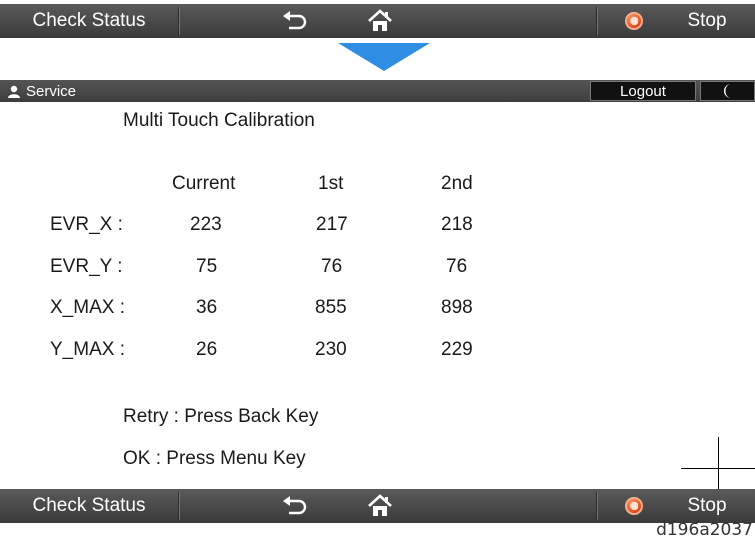  Describe the element at coordinates (86, 224) in the screenshot. I see `row-label: EVR_X :` at that location.